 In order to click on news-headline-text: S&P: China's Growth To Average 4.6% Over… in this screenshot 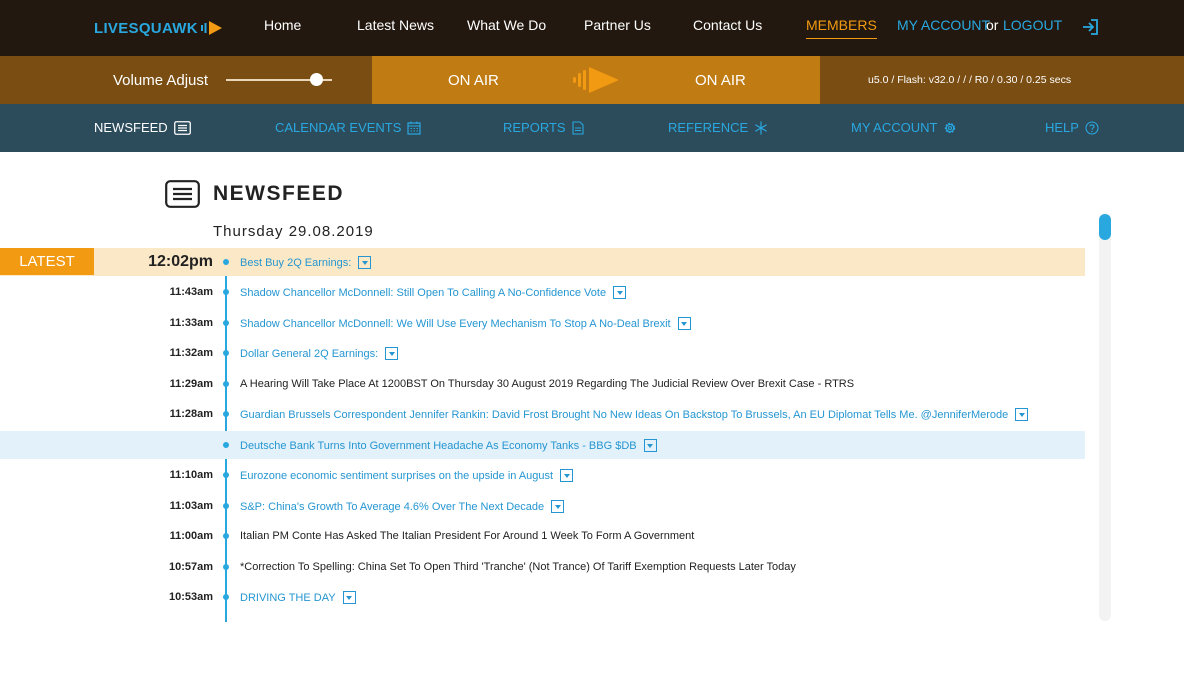, I will do `click(392, 506)`.